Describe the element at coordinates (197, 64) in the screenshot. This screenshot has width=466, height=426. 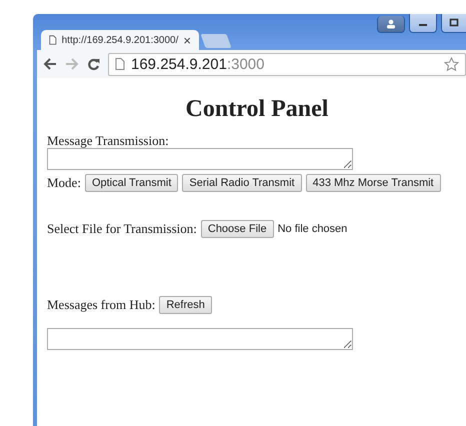
I see `url-text: 169.254.9.201:3000` at that location.